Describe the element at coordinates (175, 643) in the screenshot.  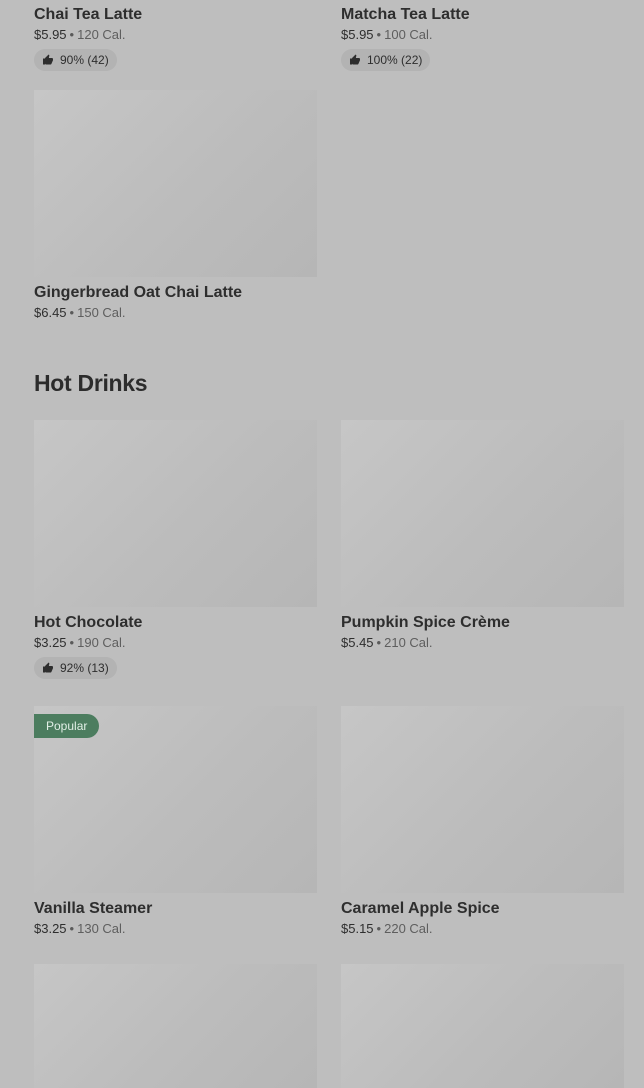
I see `item-meta: $3.25 • 190 Cal.` at that location.